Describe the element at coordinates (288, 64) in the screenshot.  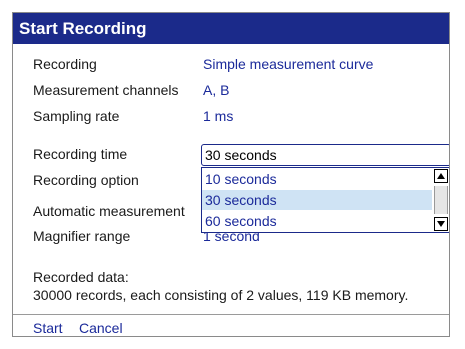
I see `recording-value: Simple measurement curve` at that location.